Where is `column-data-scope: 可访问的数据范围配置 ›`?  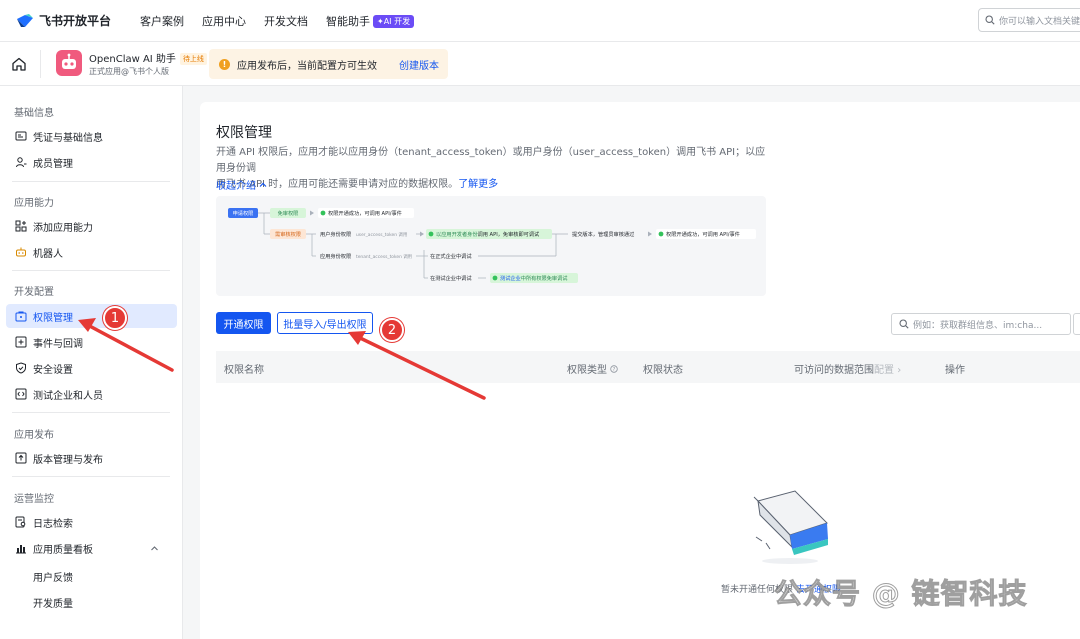 column-data-scope: 可访问的数据范围配置 › is located at coordinates (847, 368).